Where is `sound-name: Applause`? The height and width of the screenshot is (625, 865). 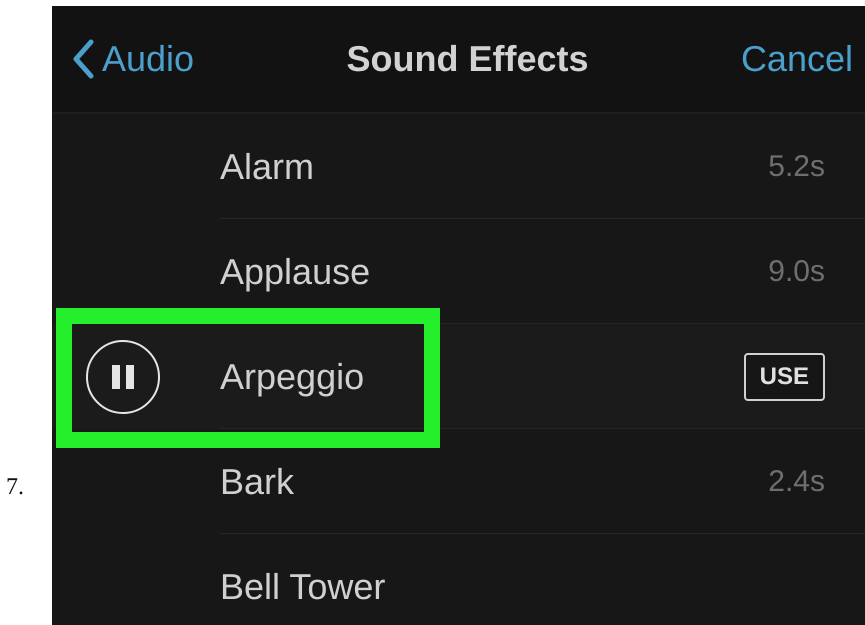
sound-name: Applause is located at coordinates (296, 271).